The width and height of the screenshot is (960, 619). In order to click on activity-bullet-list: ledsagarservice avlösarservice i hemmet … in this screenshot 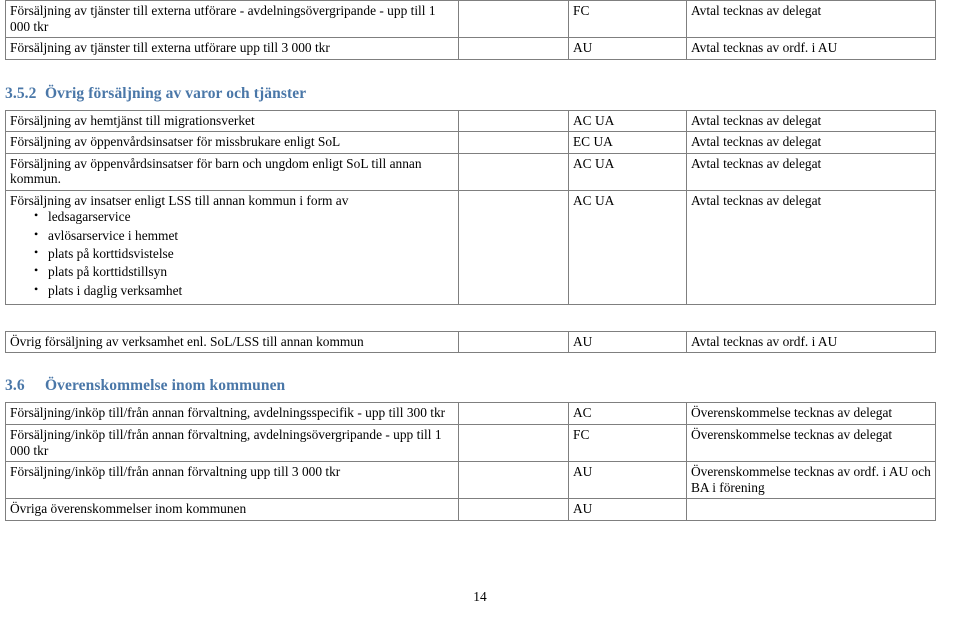, I will do `click(232, 253)`.